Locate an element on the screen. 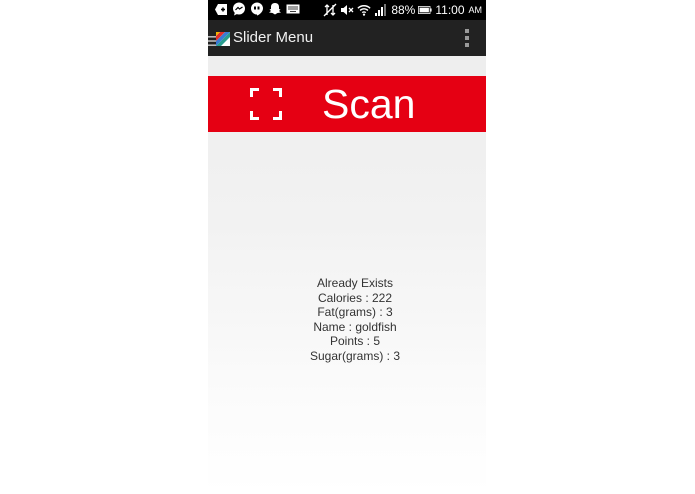 The height and width of the screenshot is (494, 695). battery-percent: 88% is located at coordinates (403, 10).